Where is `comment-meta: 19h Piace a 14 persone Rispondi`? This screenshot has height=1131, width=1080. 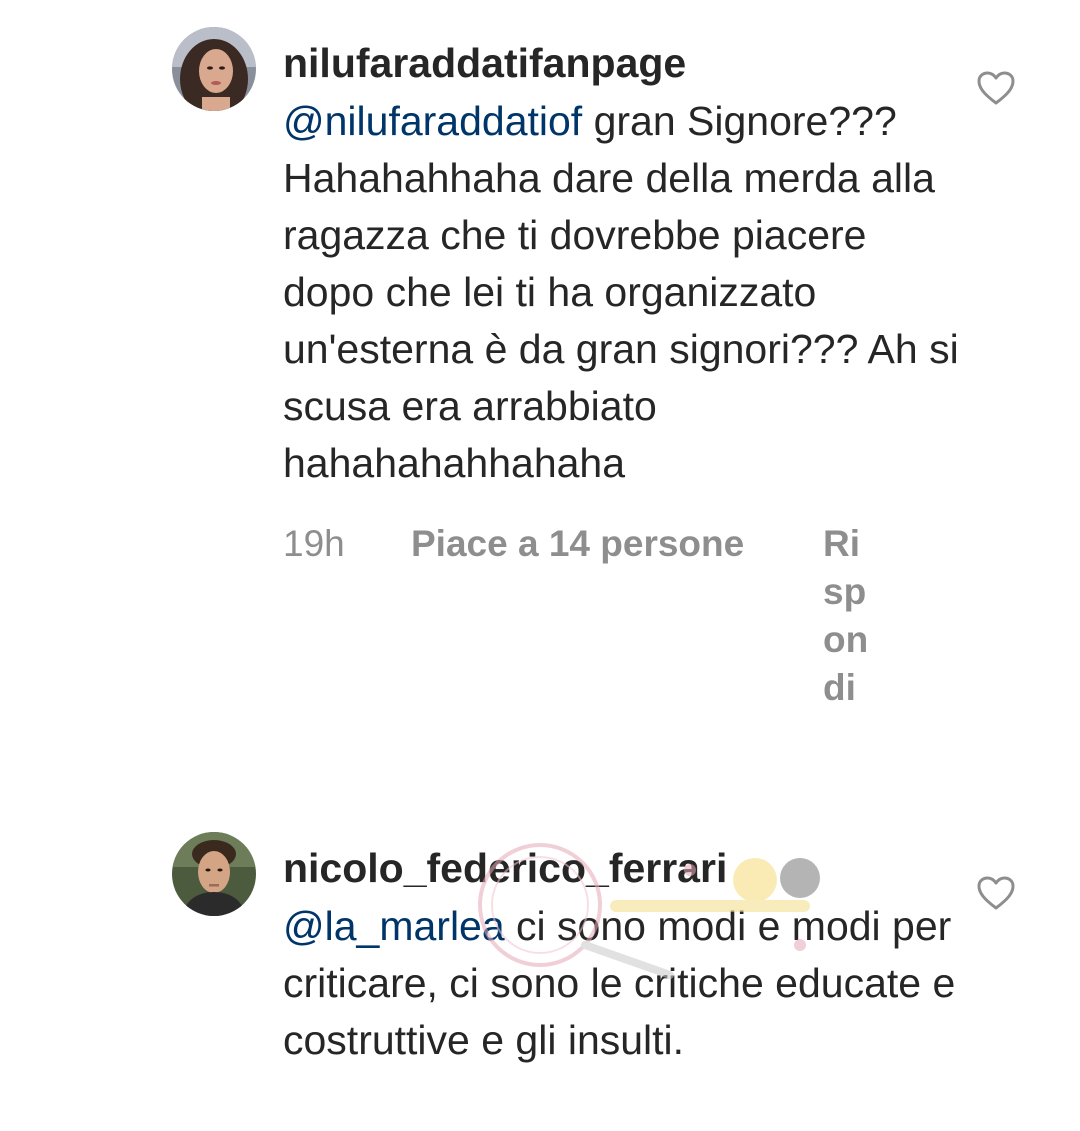 comment-meta: 19h Piace a 14 persone Rispondi is located at coordinates (623, 614).